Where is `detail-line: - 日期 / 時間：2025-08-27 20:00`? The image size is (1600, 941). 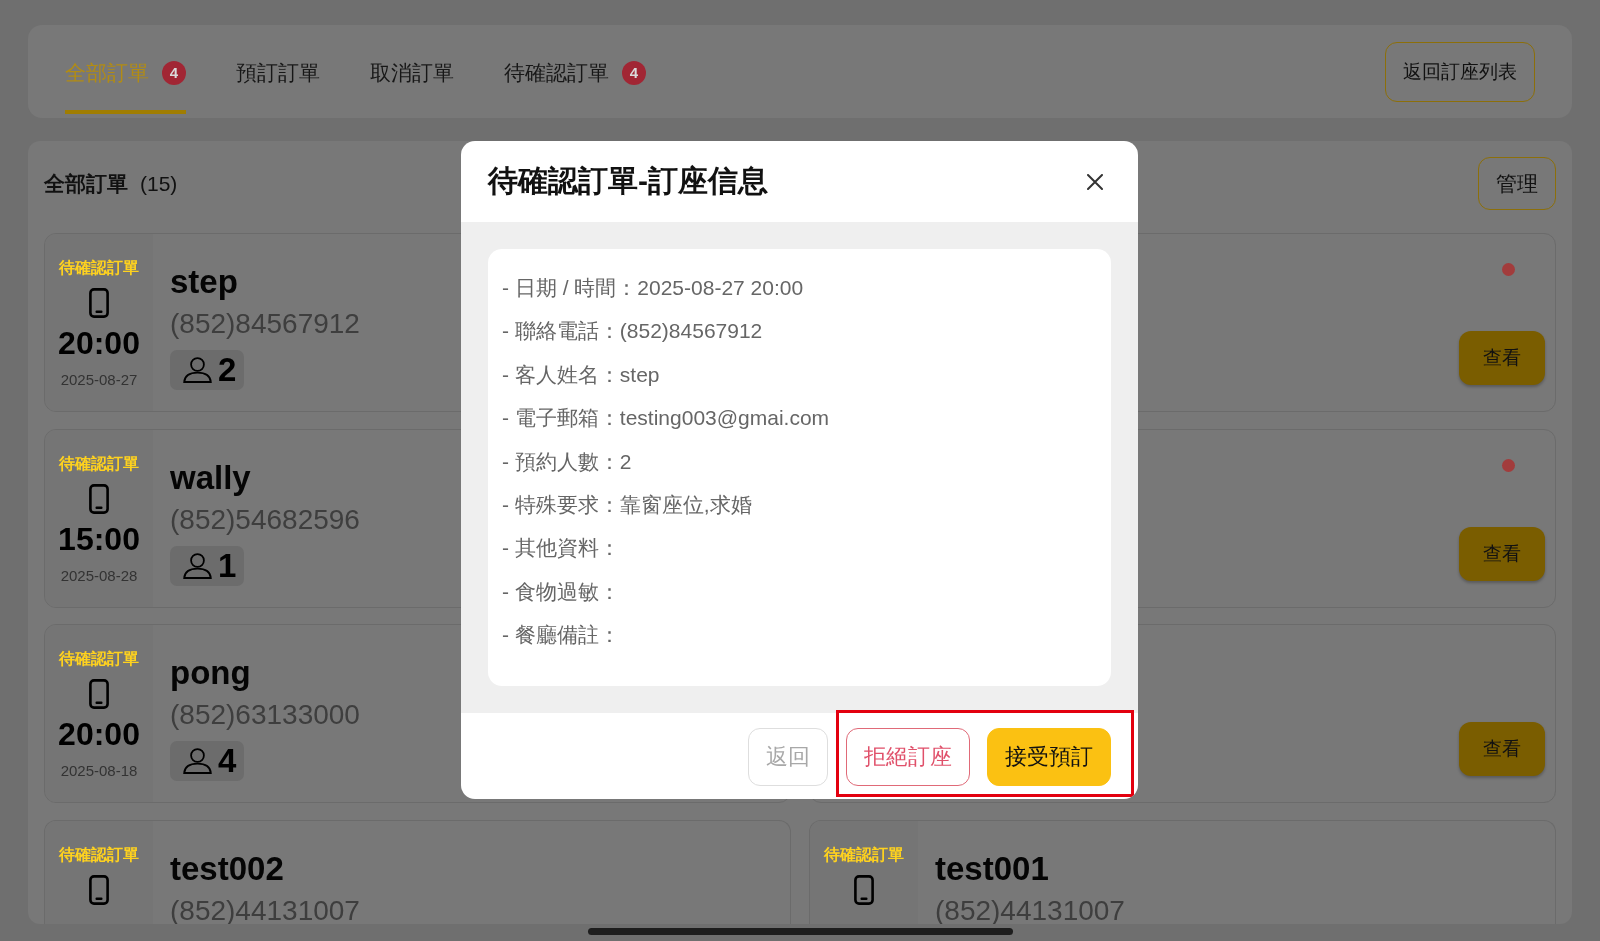
detail-line: - 日期 / 時間：2025-08-27 20:00 is located at coordinates (653, 288).